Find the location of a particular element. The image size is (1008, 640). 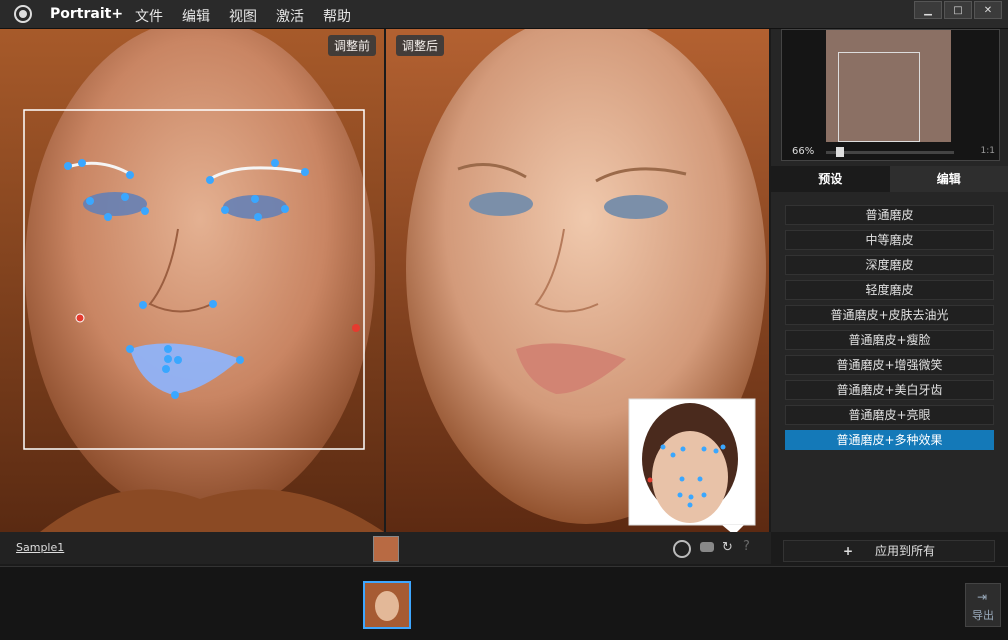

preset-item: 普通磨皮+皮肤去油光 is located at coordinates (889, 315).